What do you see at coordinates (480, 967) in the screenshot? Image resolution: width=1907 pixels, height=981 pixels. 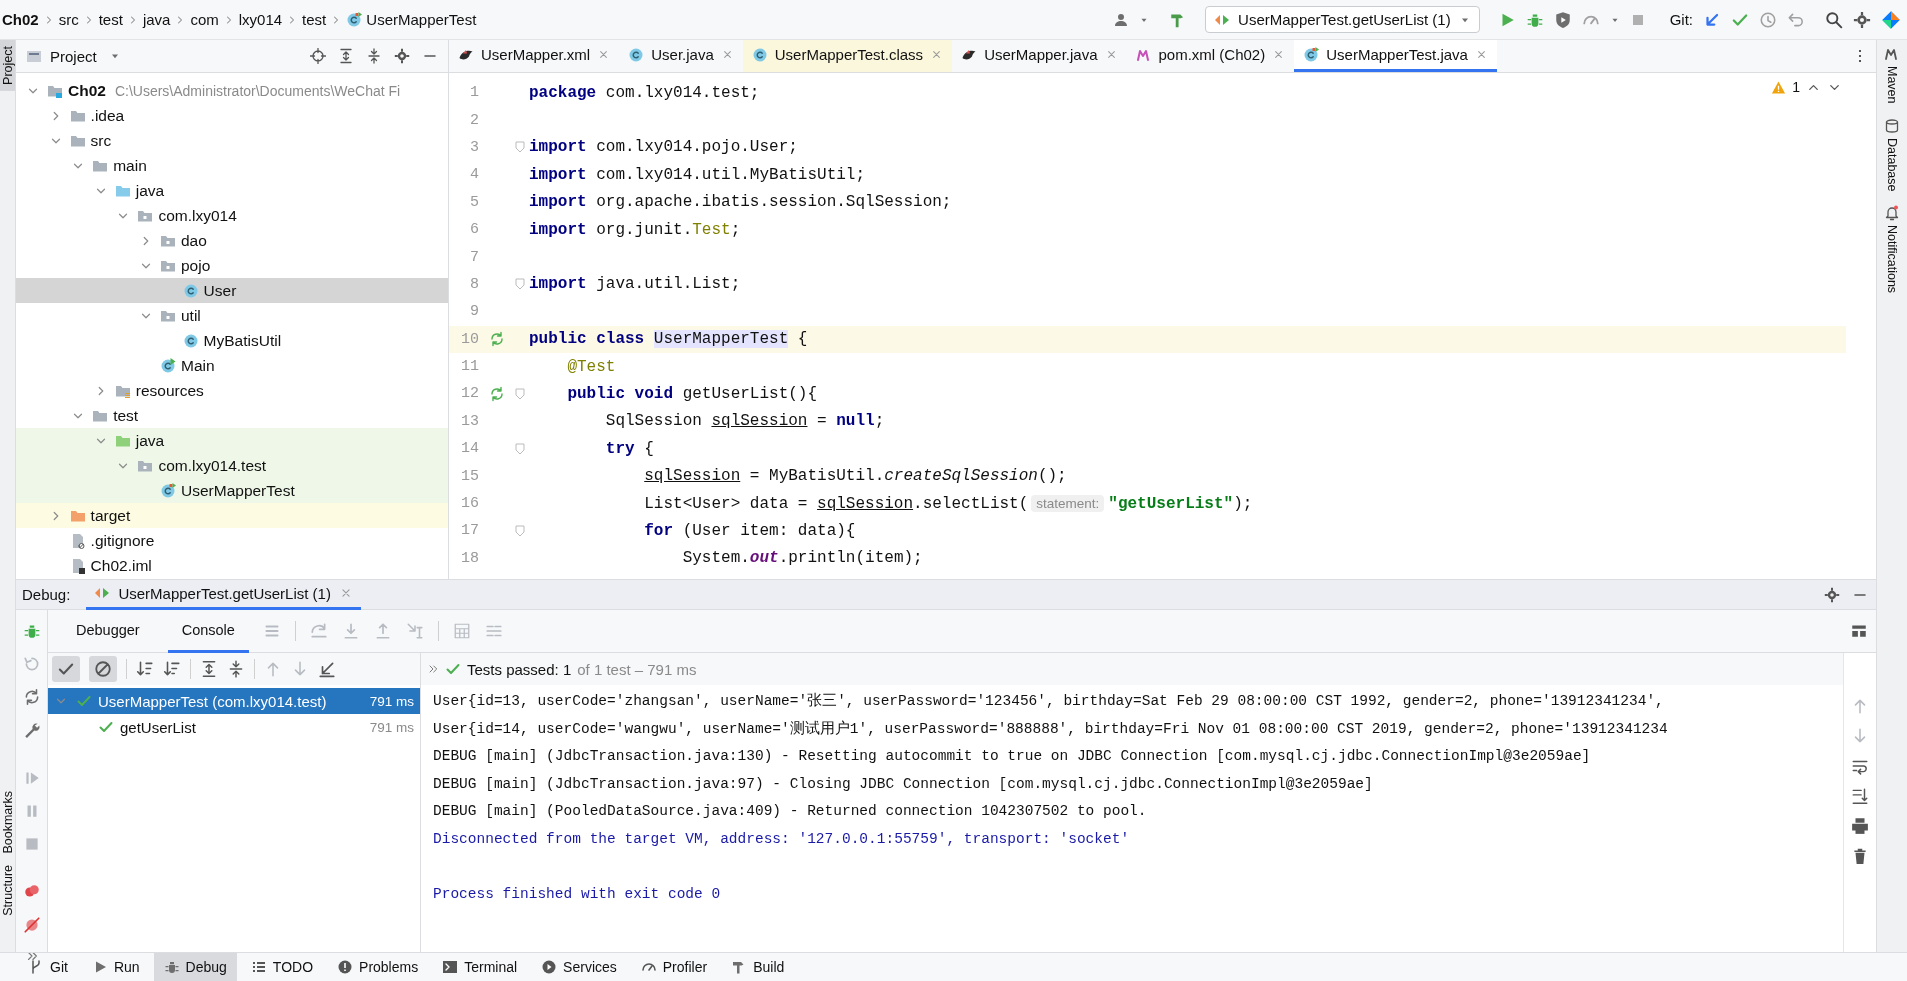 I see `tool-window-tab: Terminal` at bounding box center [480, 967].